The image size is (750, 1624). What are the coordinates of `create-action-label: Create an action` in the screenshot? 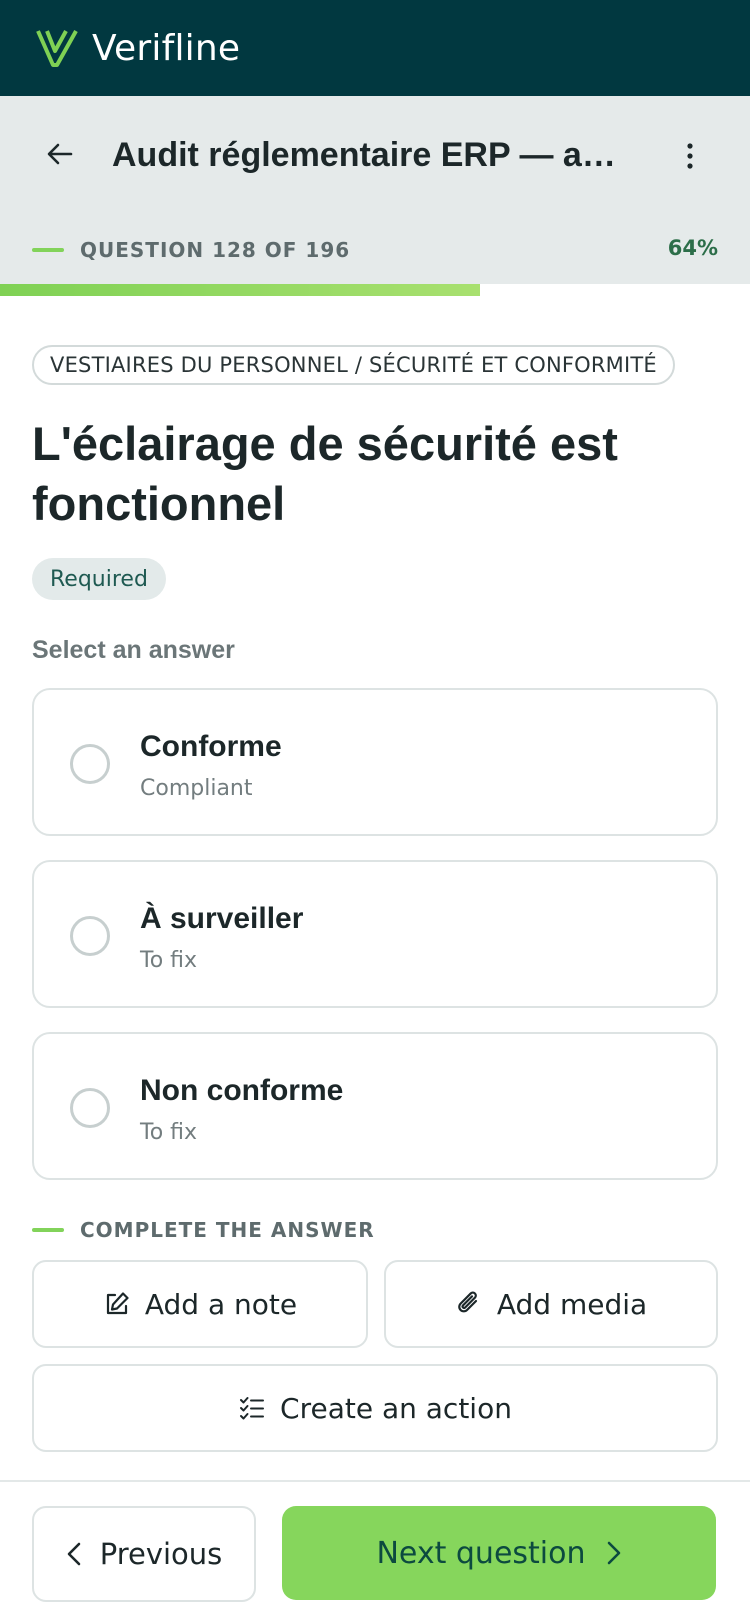 It's located at (396, 1408).